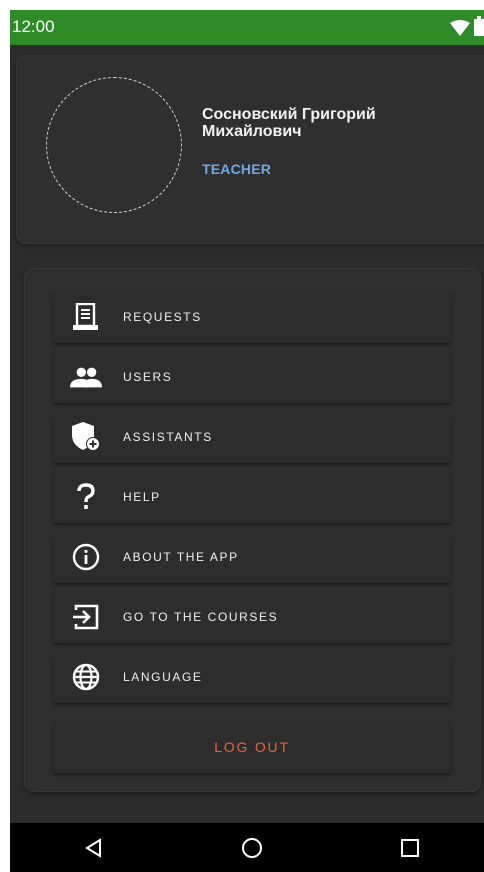 This screenshot has width=484, height=872. What do you see at coordinates (460, 27) in the screenshot?
I see `wifi-icon` at bounding box center [460, 27].